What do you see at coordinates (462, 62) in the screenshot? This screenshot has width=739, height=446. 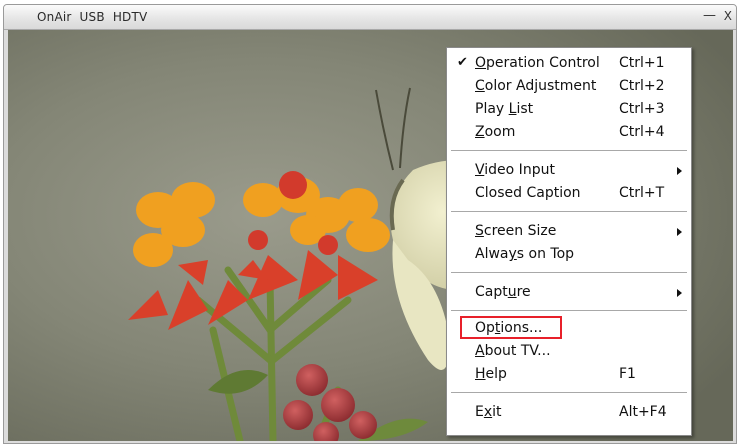 I see `checkmark-icon: ✔` at bounding box center [462, 62].